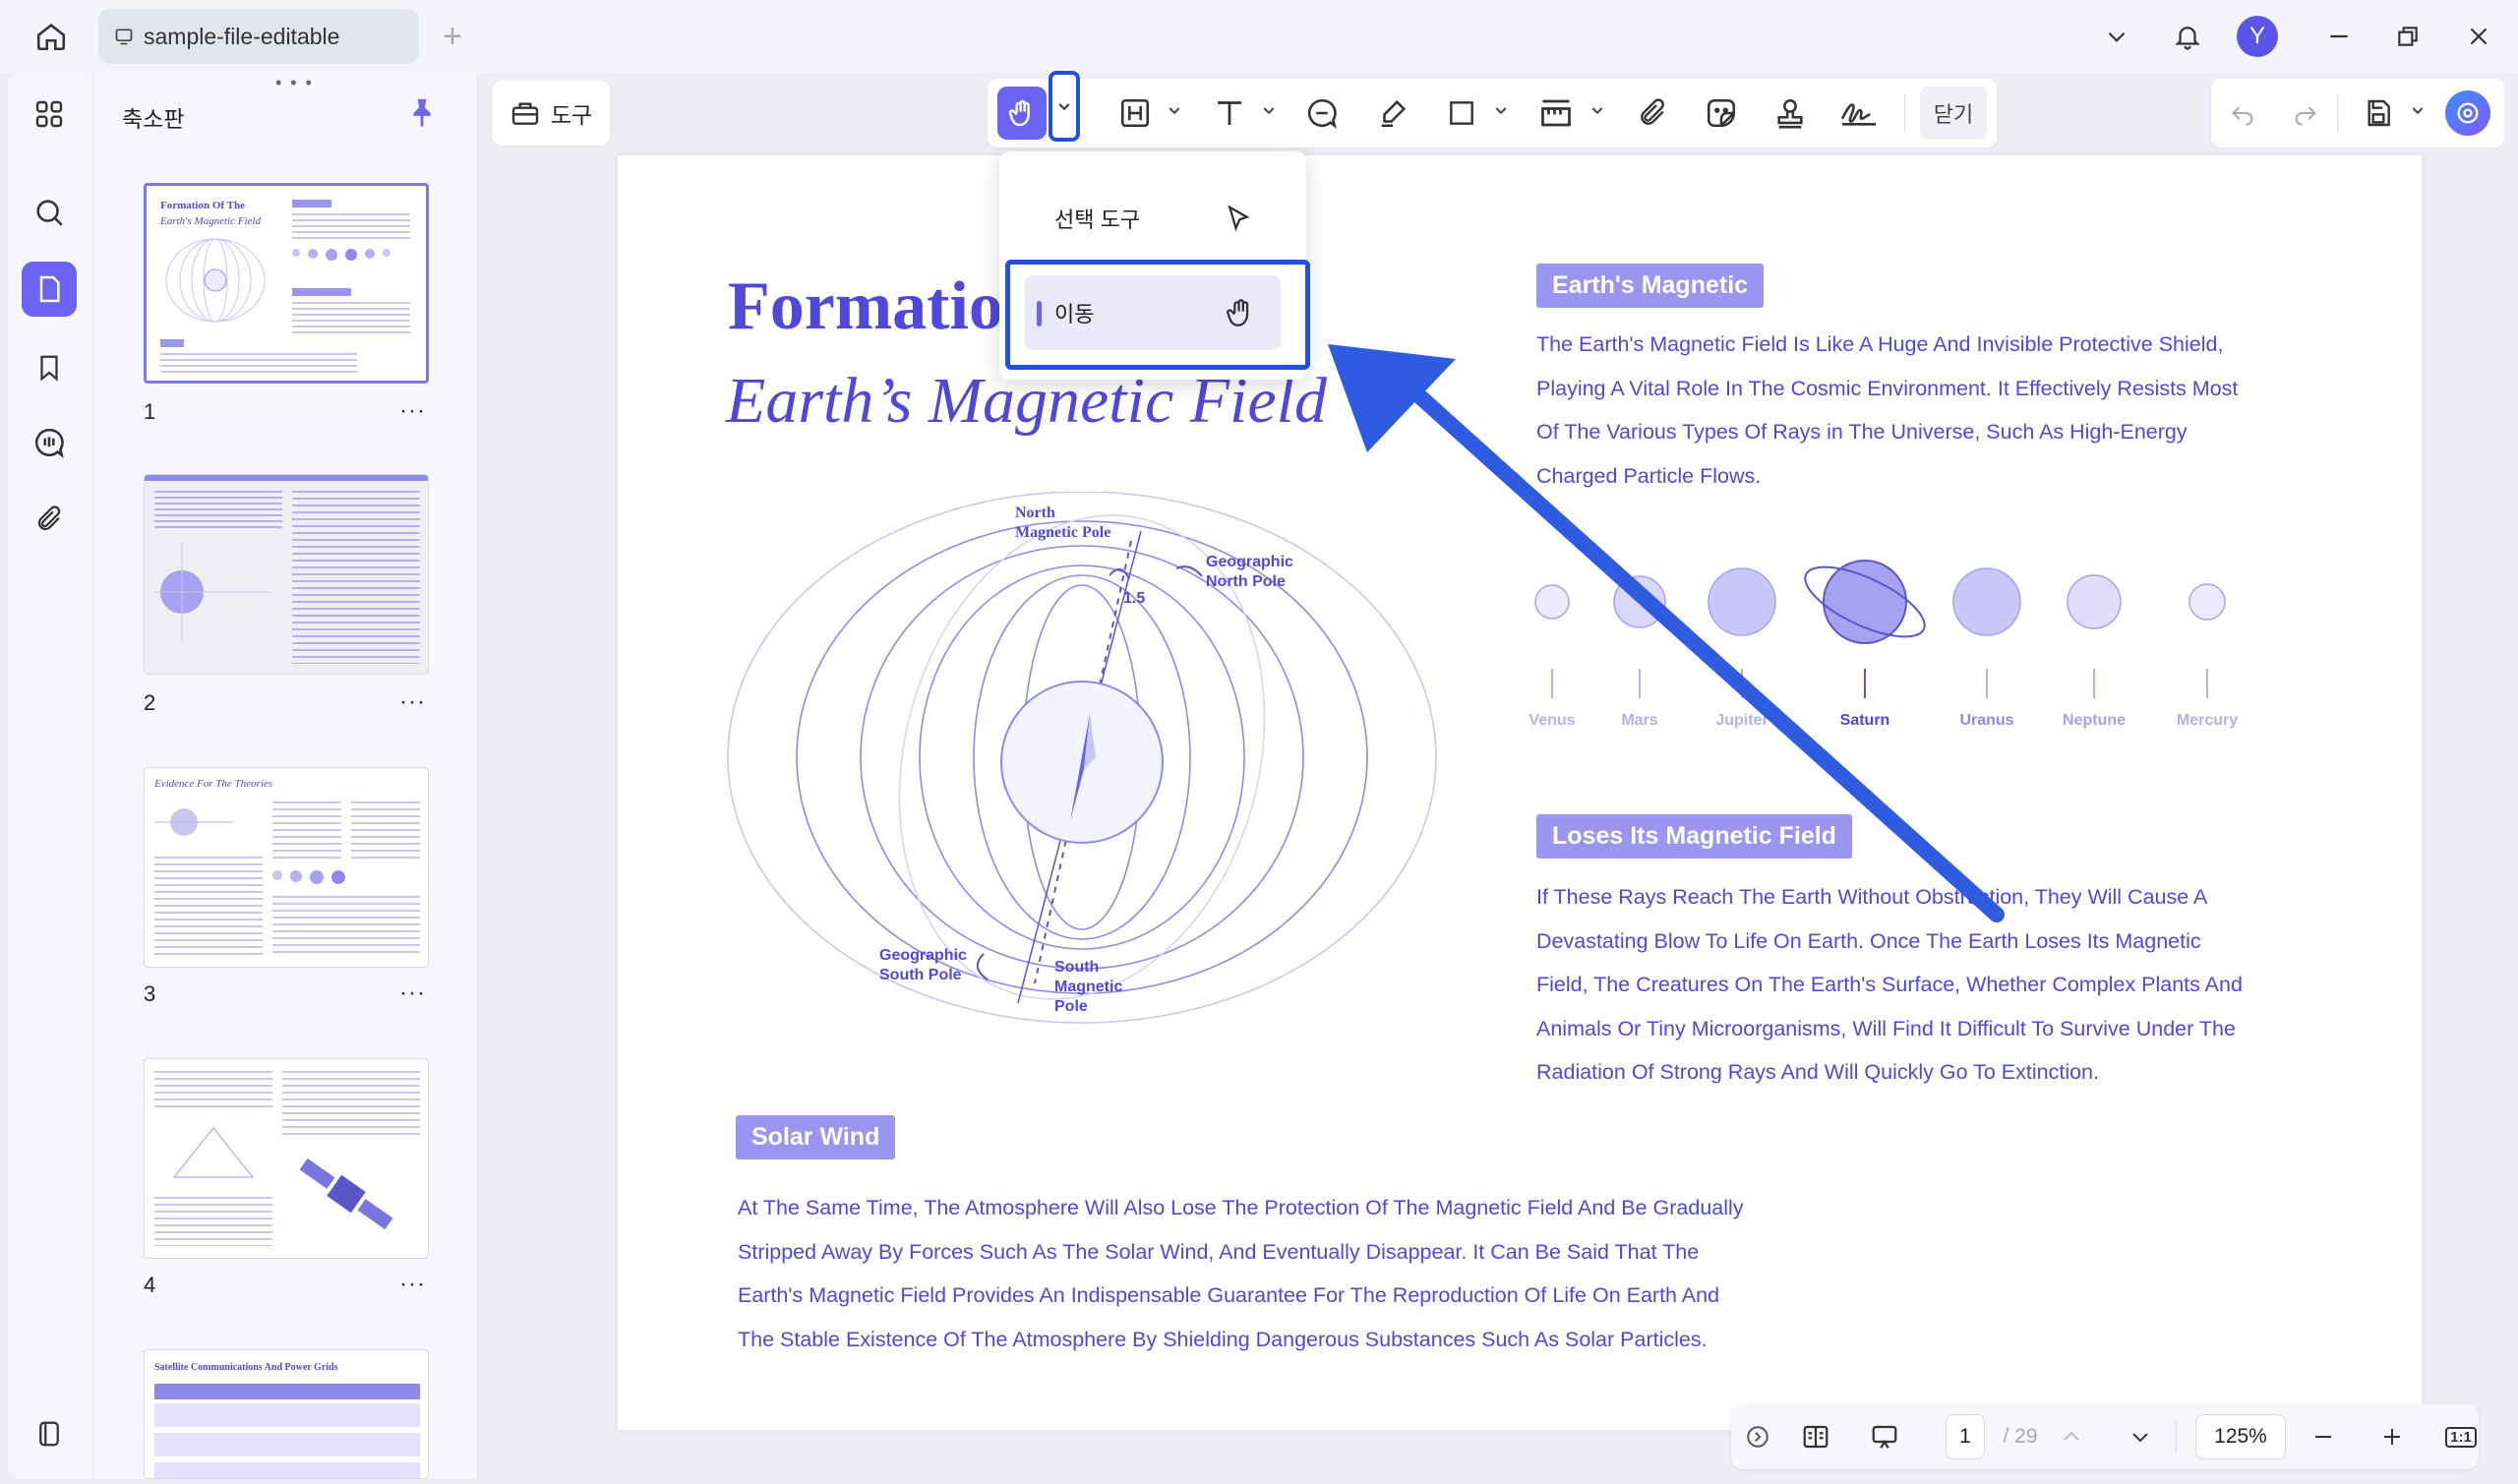  What do you see at coordinates (49, 1434) in the screenshot?
I see `layers-icon` at bounding box center [49, 1434].